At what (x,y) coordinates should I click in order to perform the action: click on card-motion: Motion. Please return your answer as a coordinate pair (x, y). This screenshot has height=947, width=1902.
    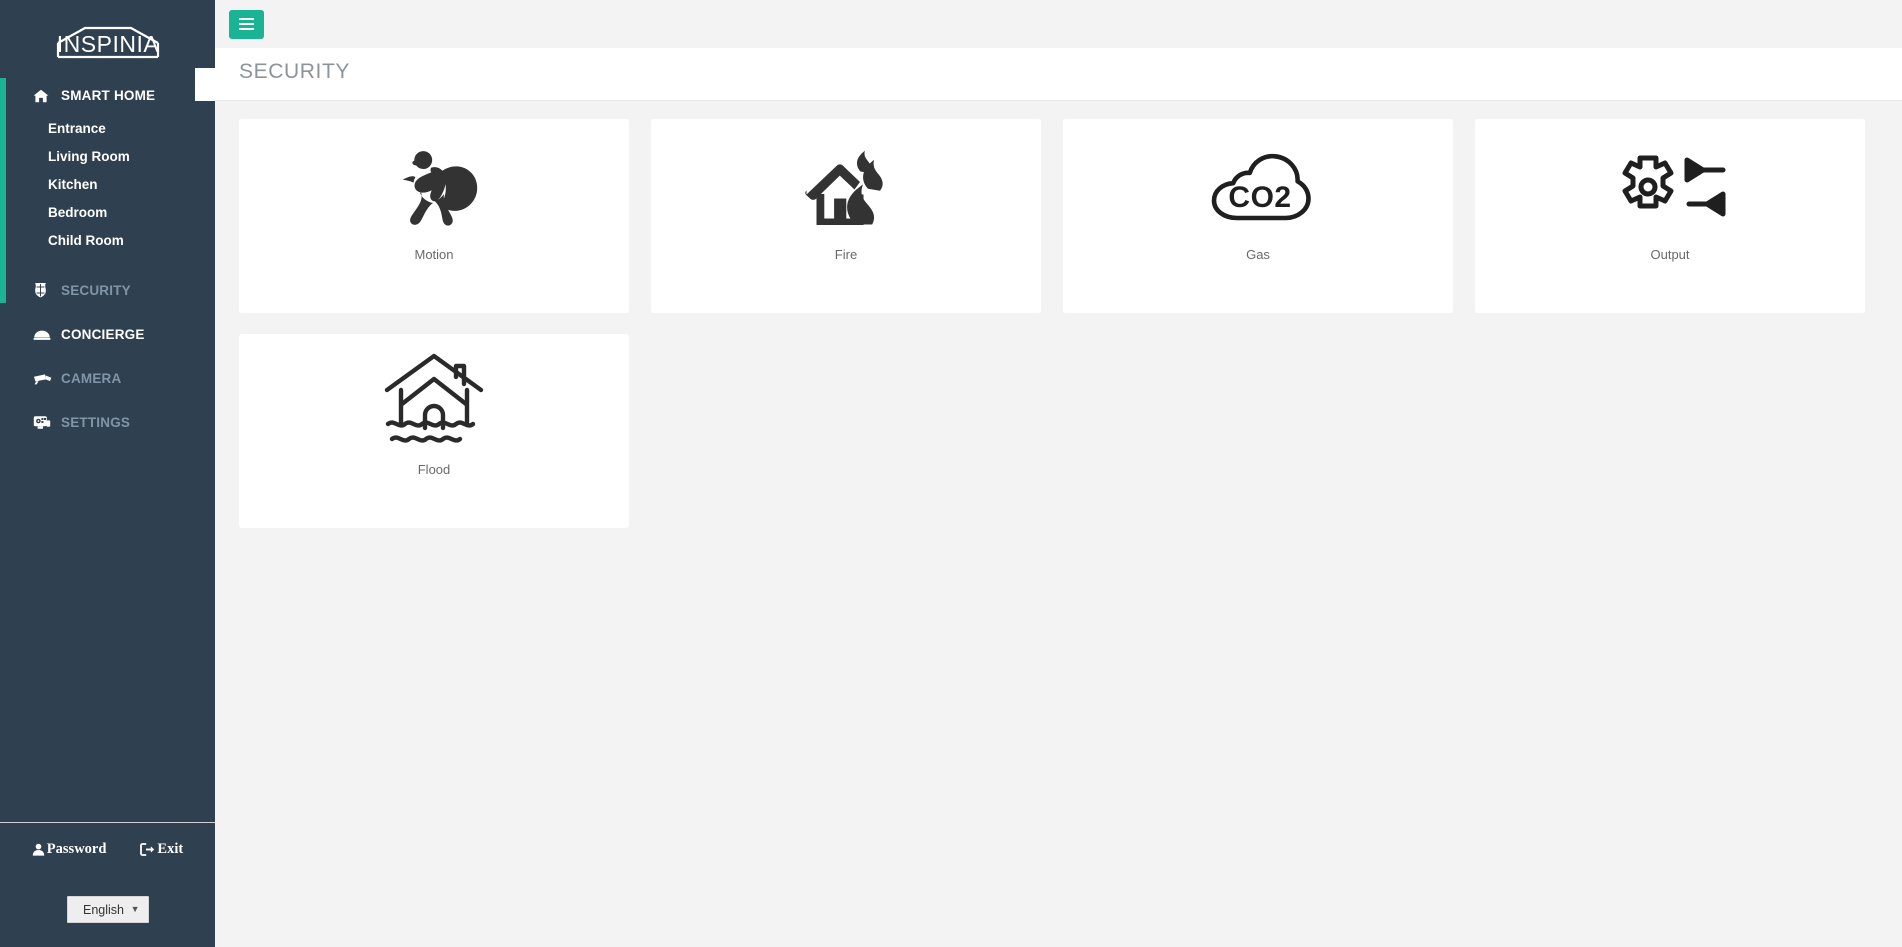
    Looking at the image, I should click on (434, 216).